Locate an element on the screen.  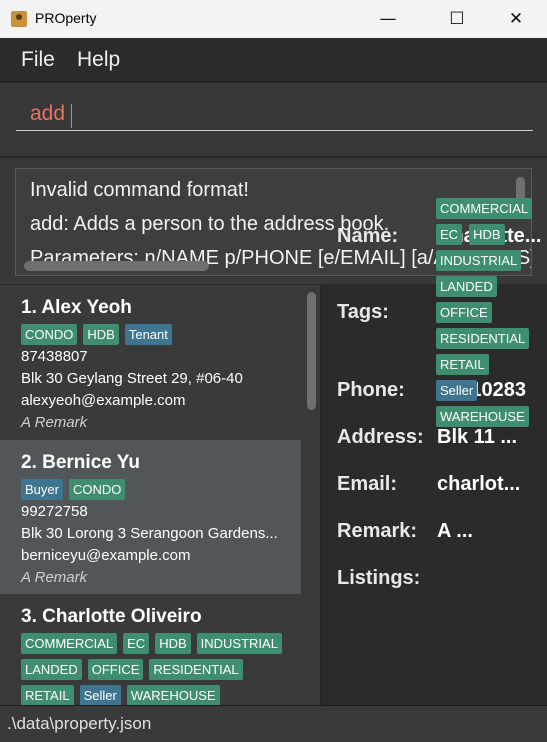
person-email: berniceyu@example.com is located at coordinates (106, 555).